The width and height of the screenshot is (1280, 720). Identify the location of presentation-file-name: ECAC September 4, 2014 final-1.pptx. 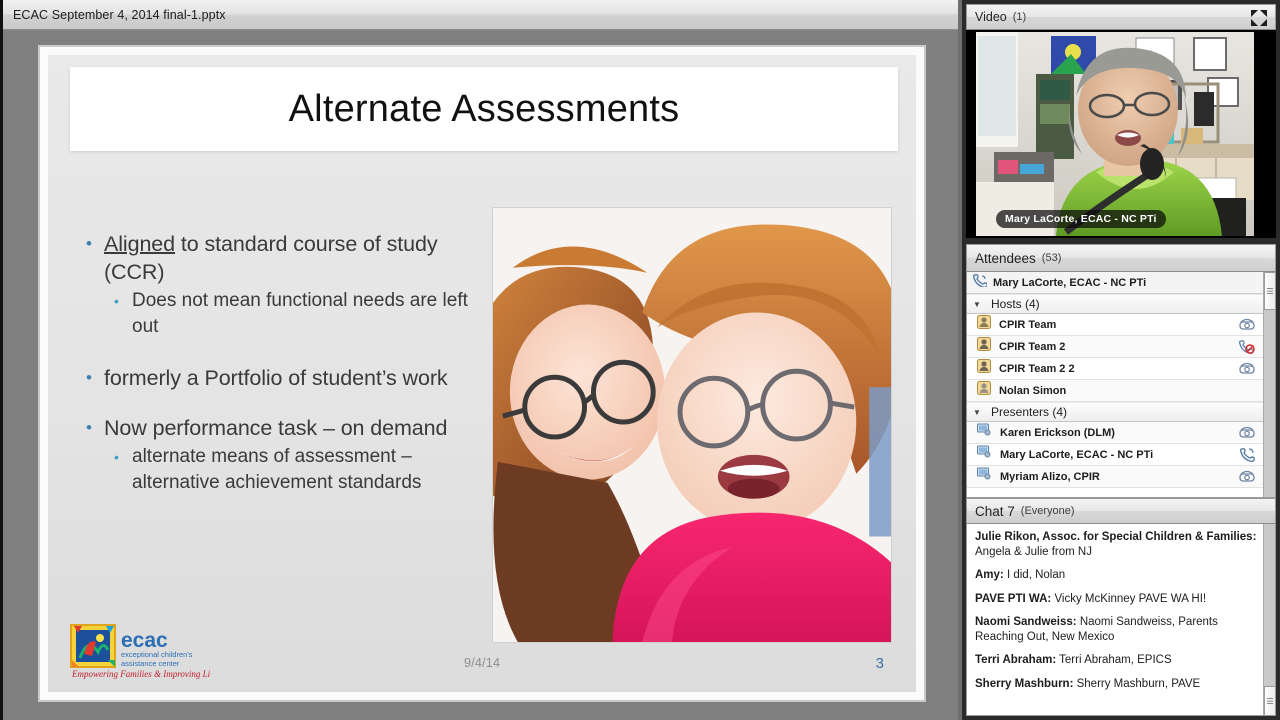
(119, 14).